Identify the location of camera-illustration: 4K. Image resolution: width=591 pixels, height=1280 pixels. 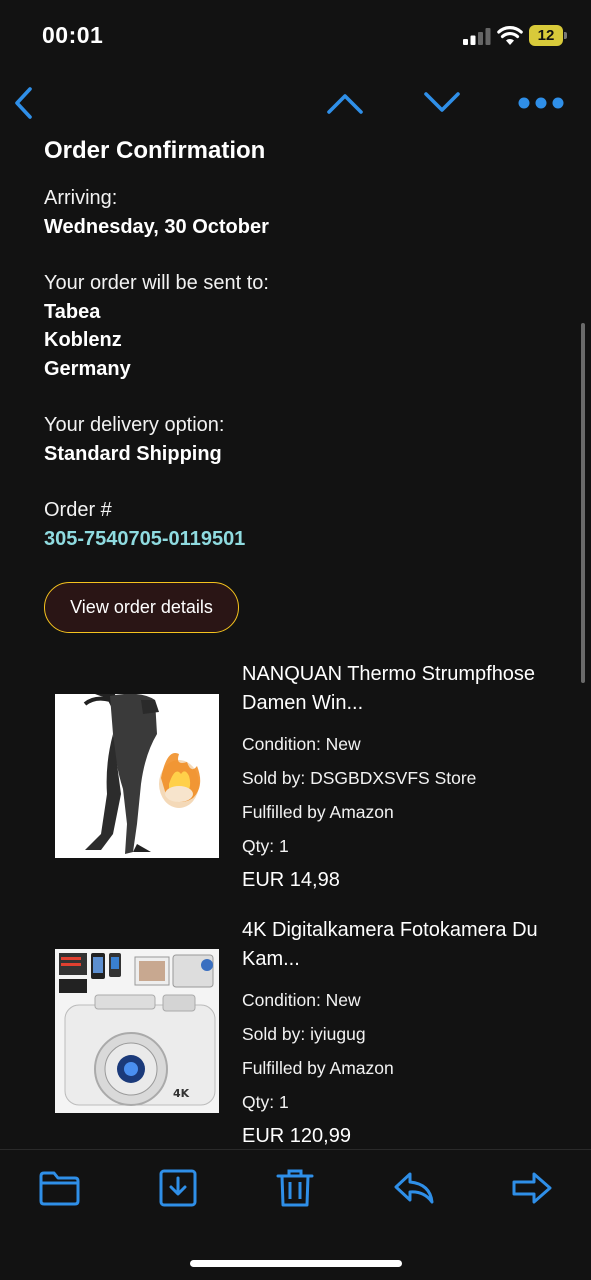
(137, 1031).